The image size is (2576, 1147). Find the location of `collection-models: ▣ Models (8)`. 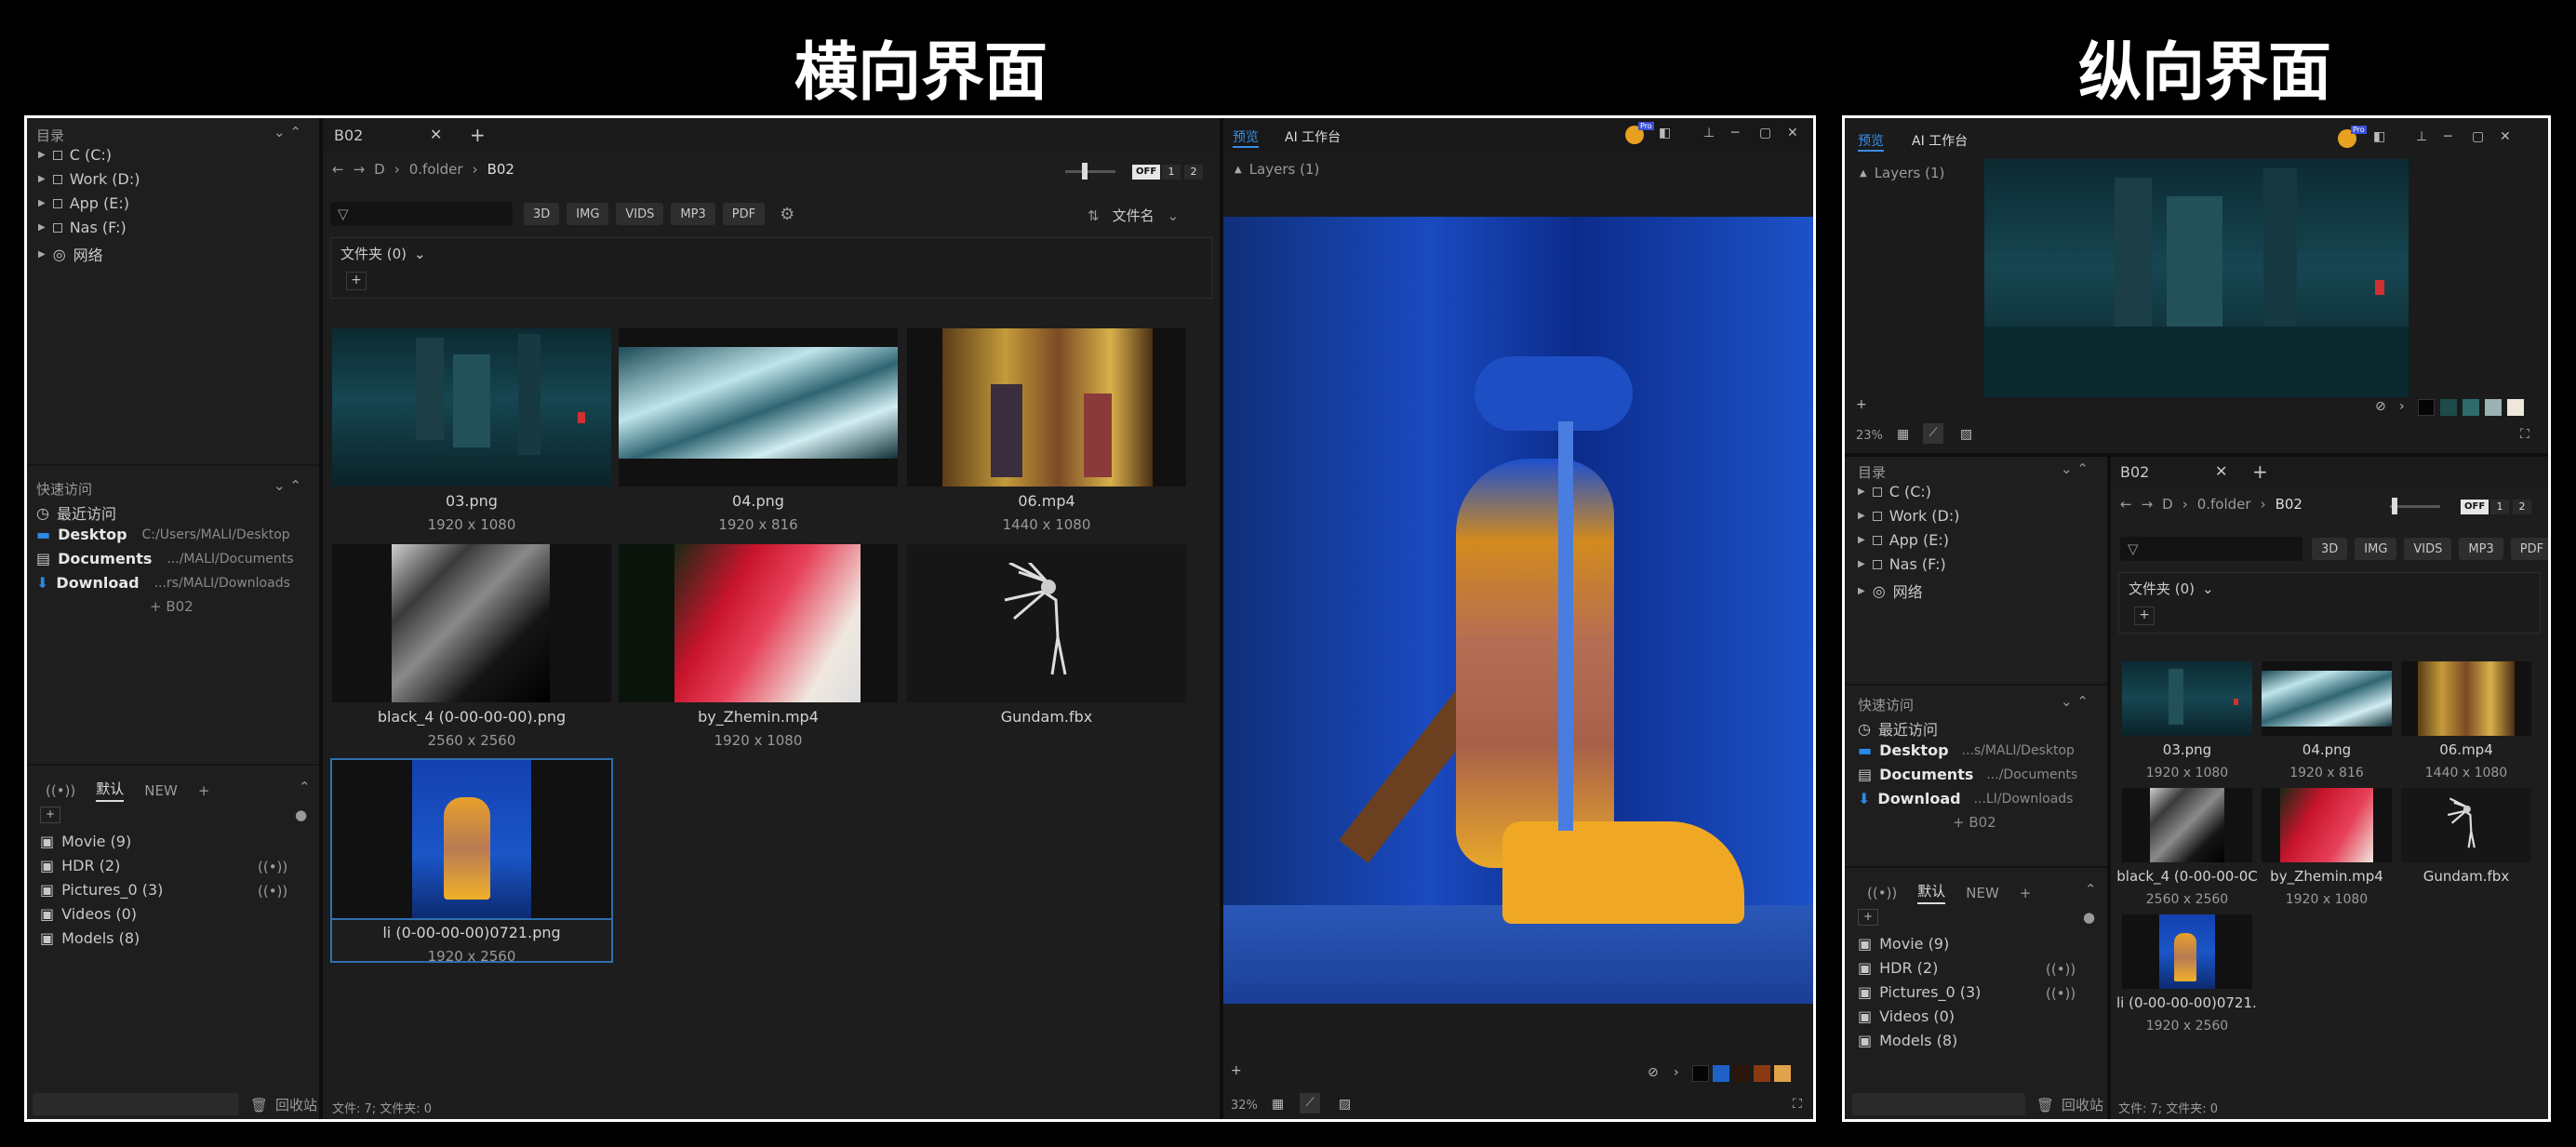

collection-models: ▣ Models (8) is located at coordinates (90, 938).